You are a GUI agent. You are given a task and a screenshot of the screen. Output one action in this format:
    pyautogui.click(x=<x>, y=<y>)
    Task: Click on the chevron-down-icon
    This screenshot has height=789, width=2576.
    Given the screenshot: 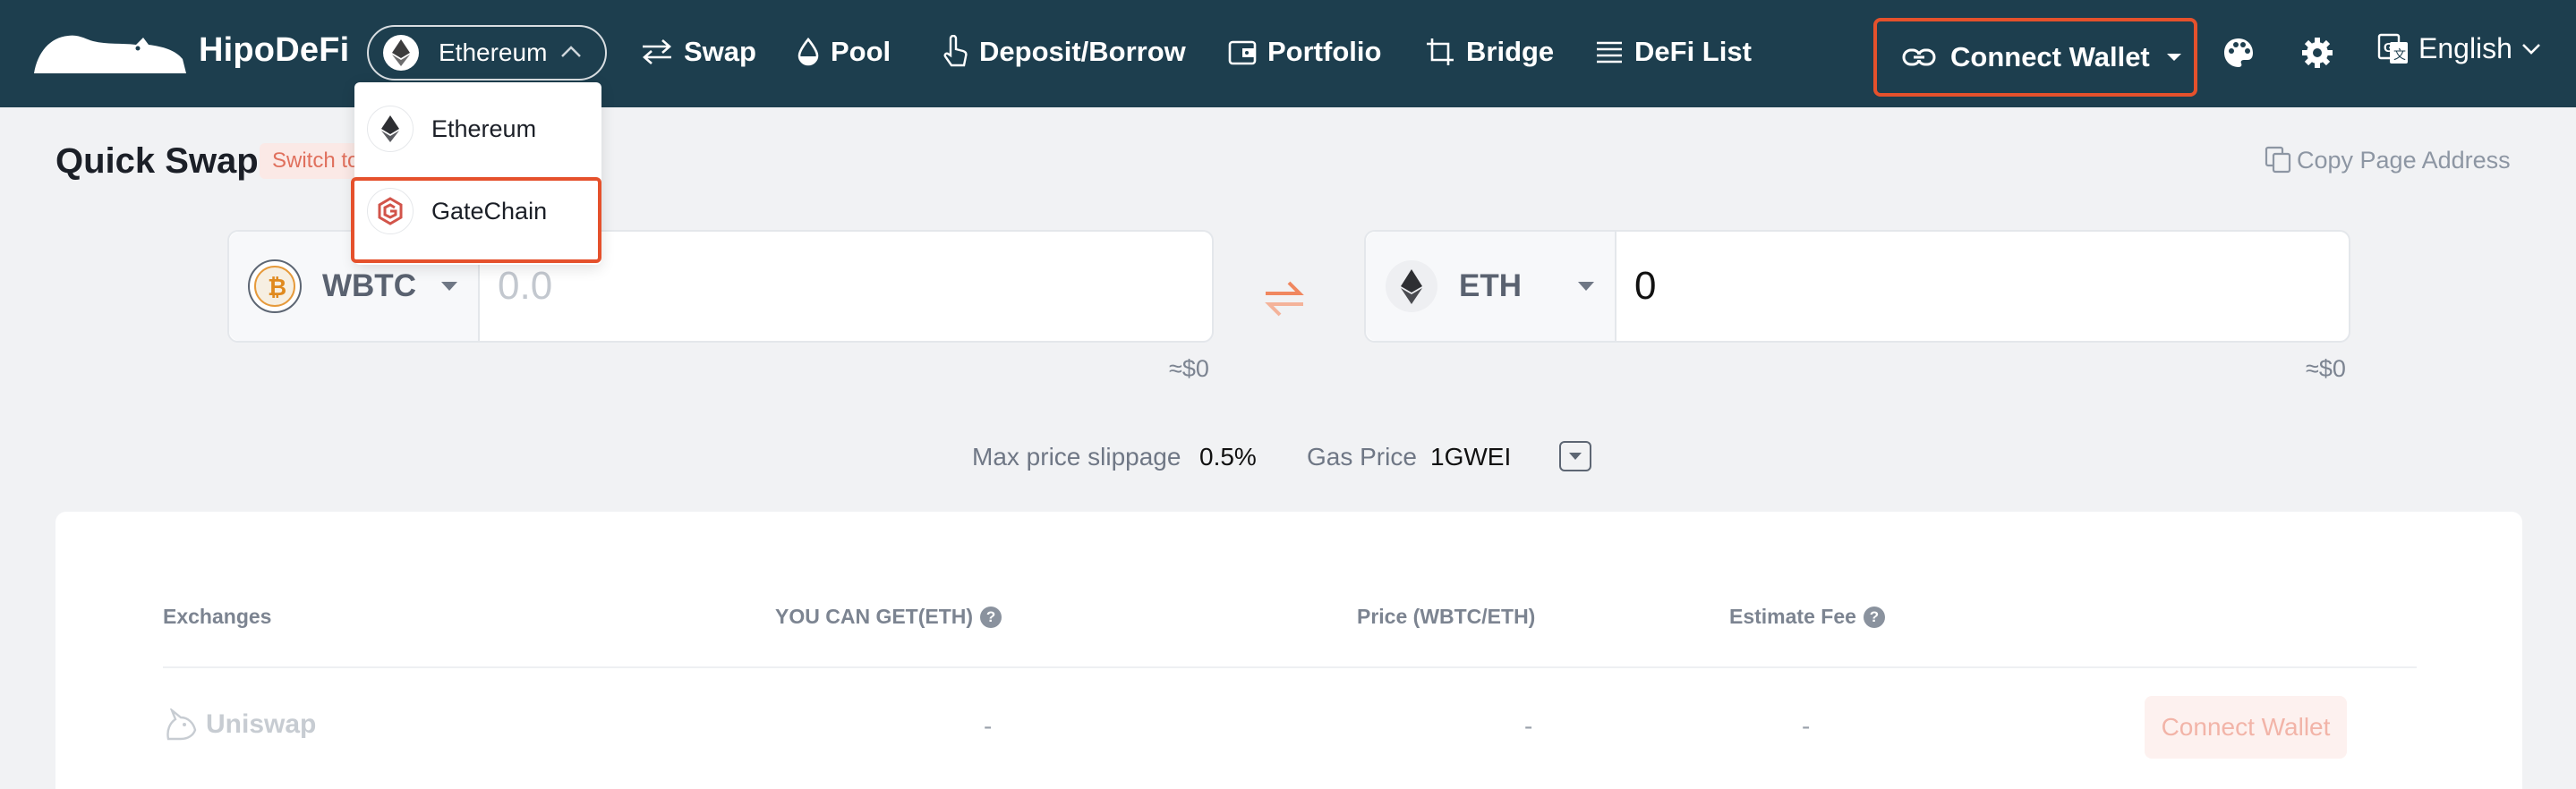 What is the action you would take?
    pyautogui.click(x=2531, y=49)
    